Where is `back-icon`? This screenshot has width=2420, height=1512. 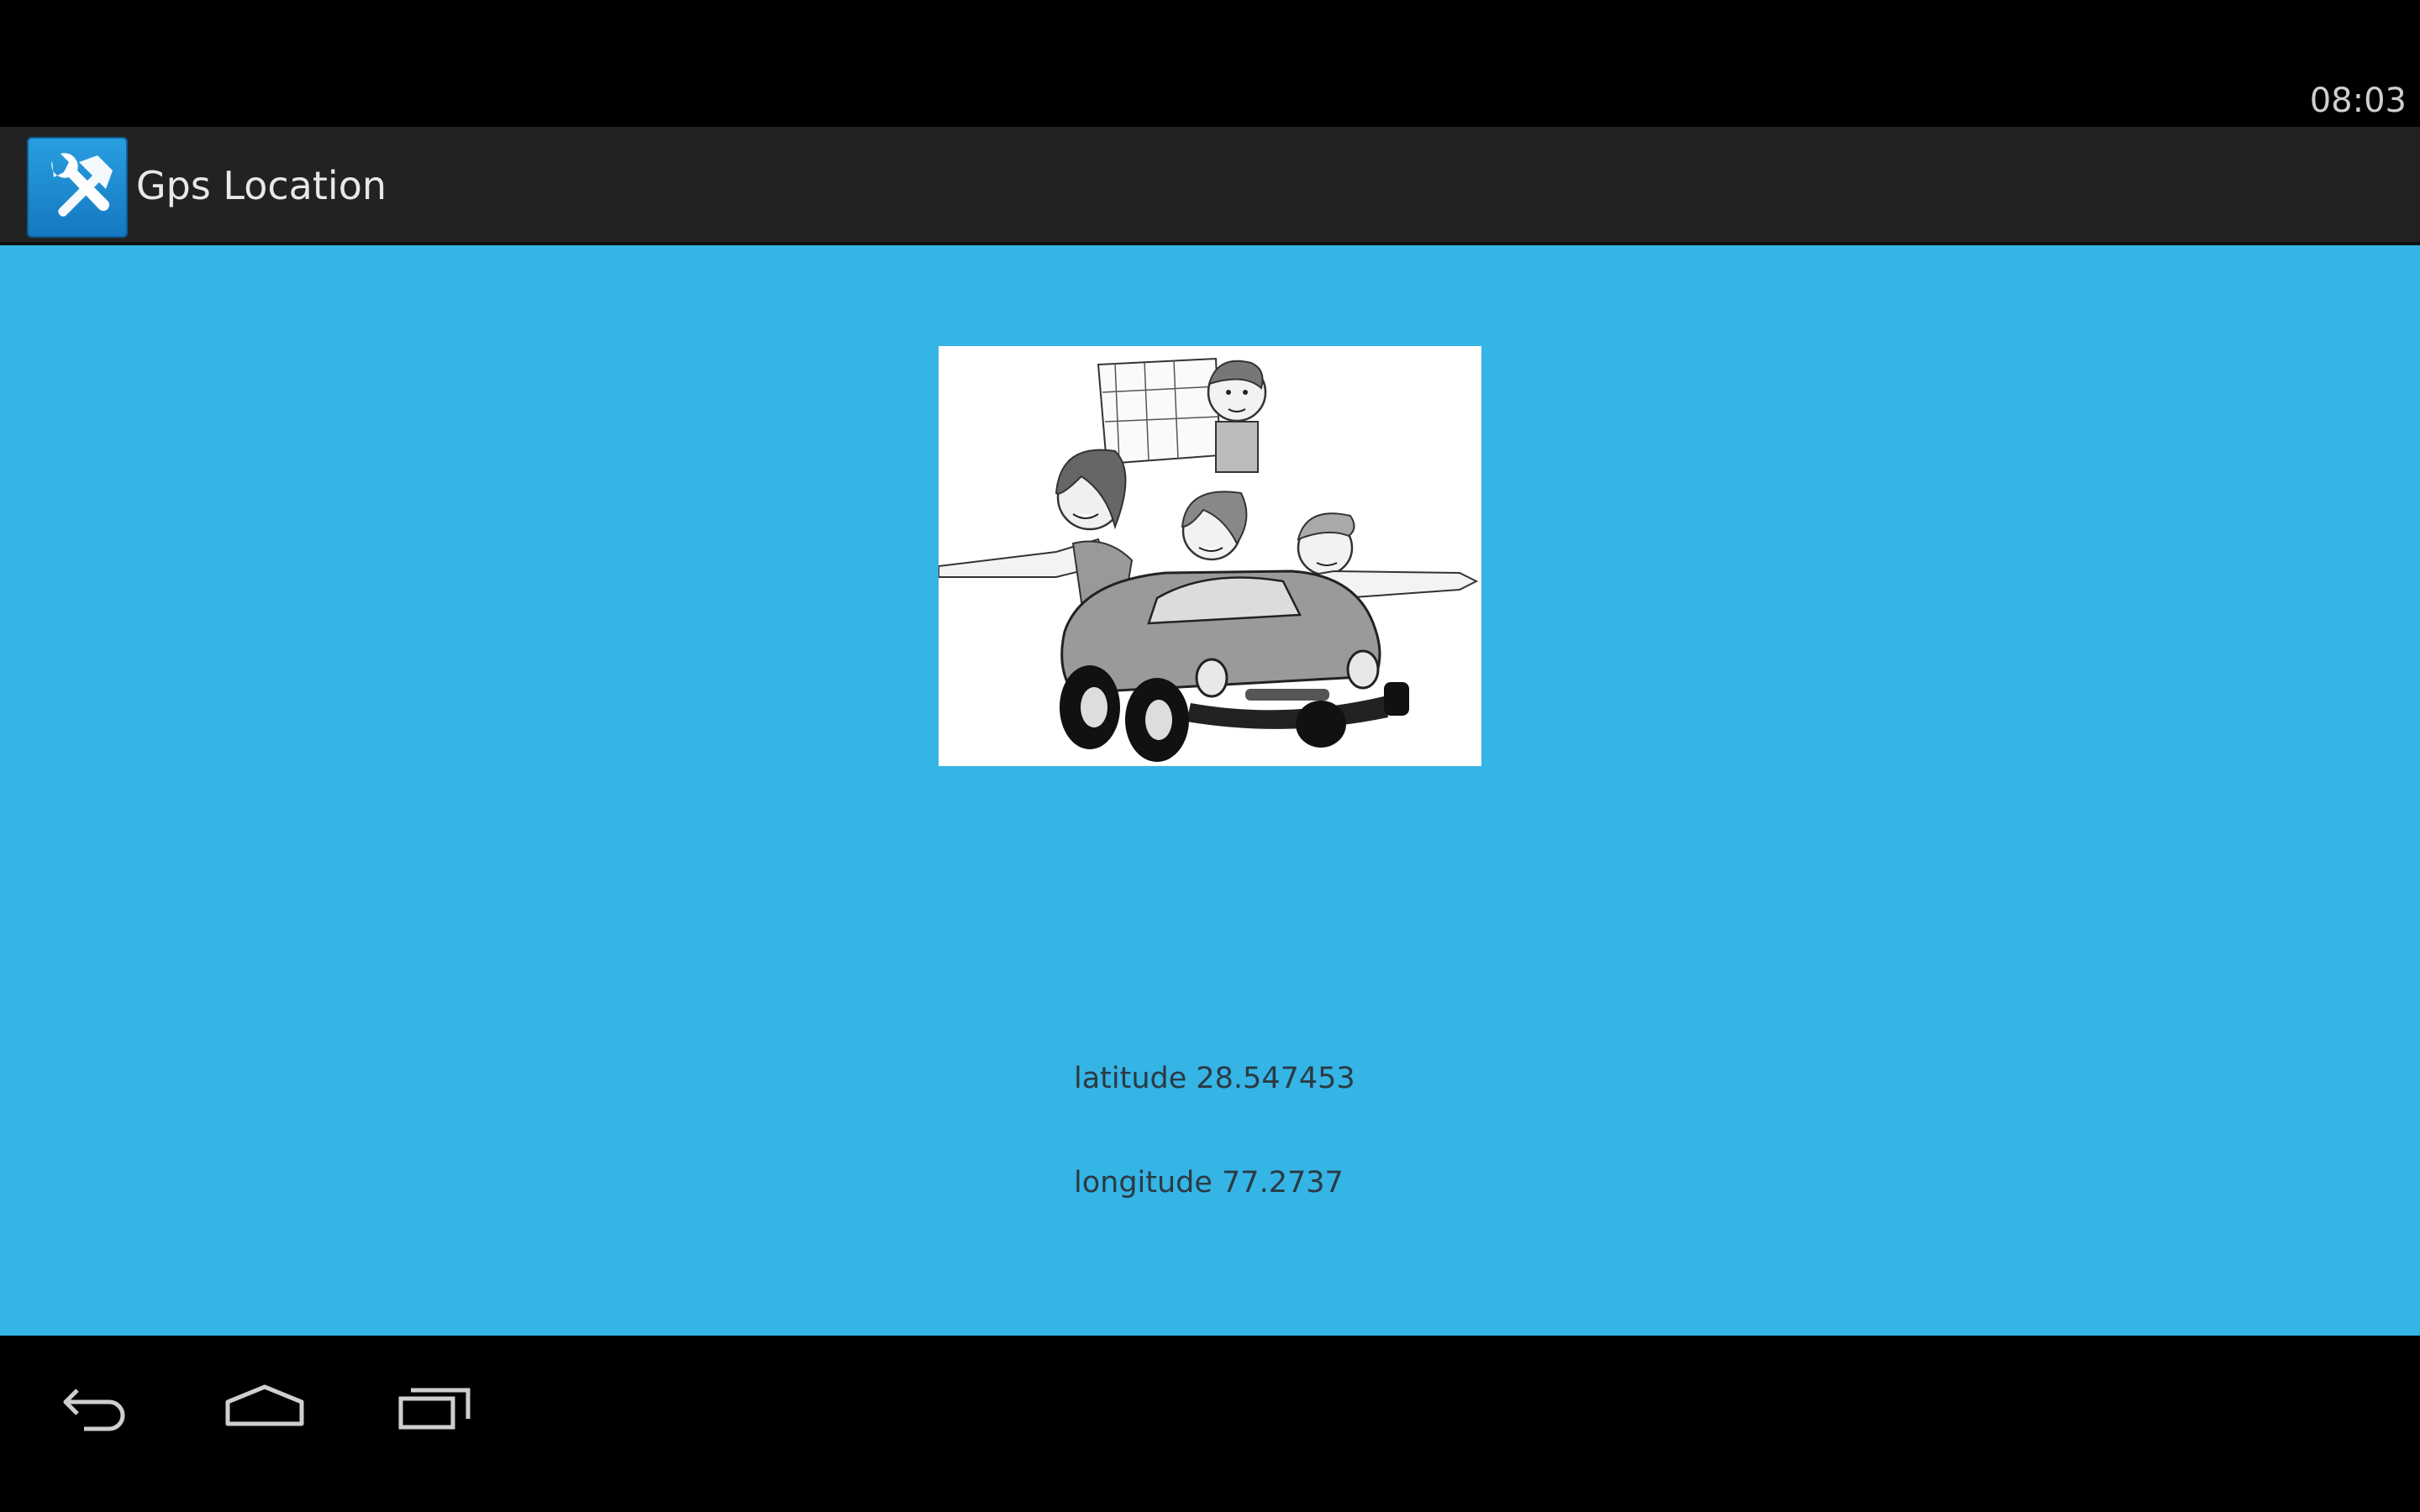 back-icon is located at coordinates (94, 1410).